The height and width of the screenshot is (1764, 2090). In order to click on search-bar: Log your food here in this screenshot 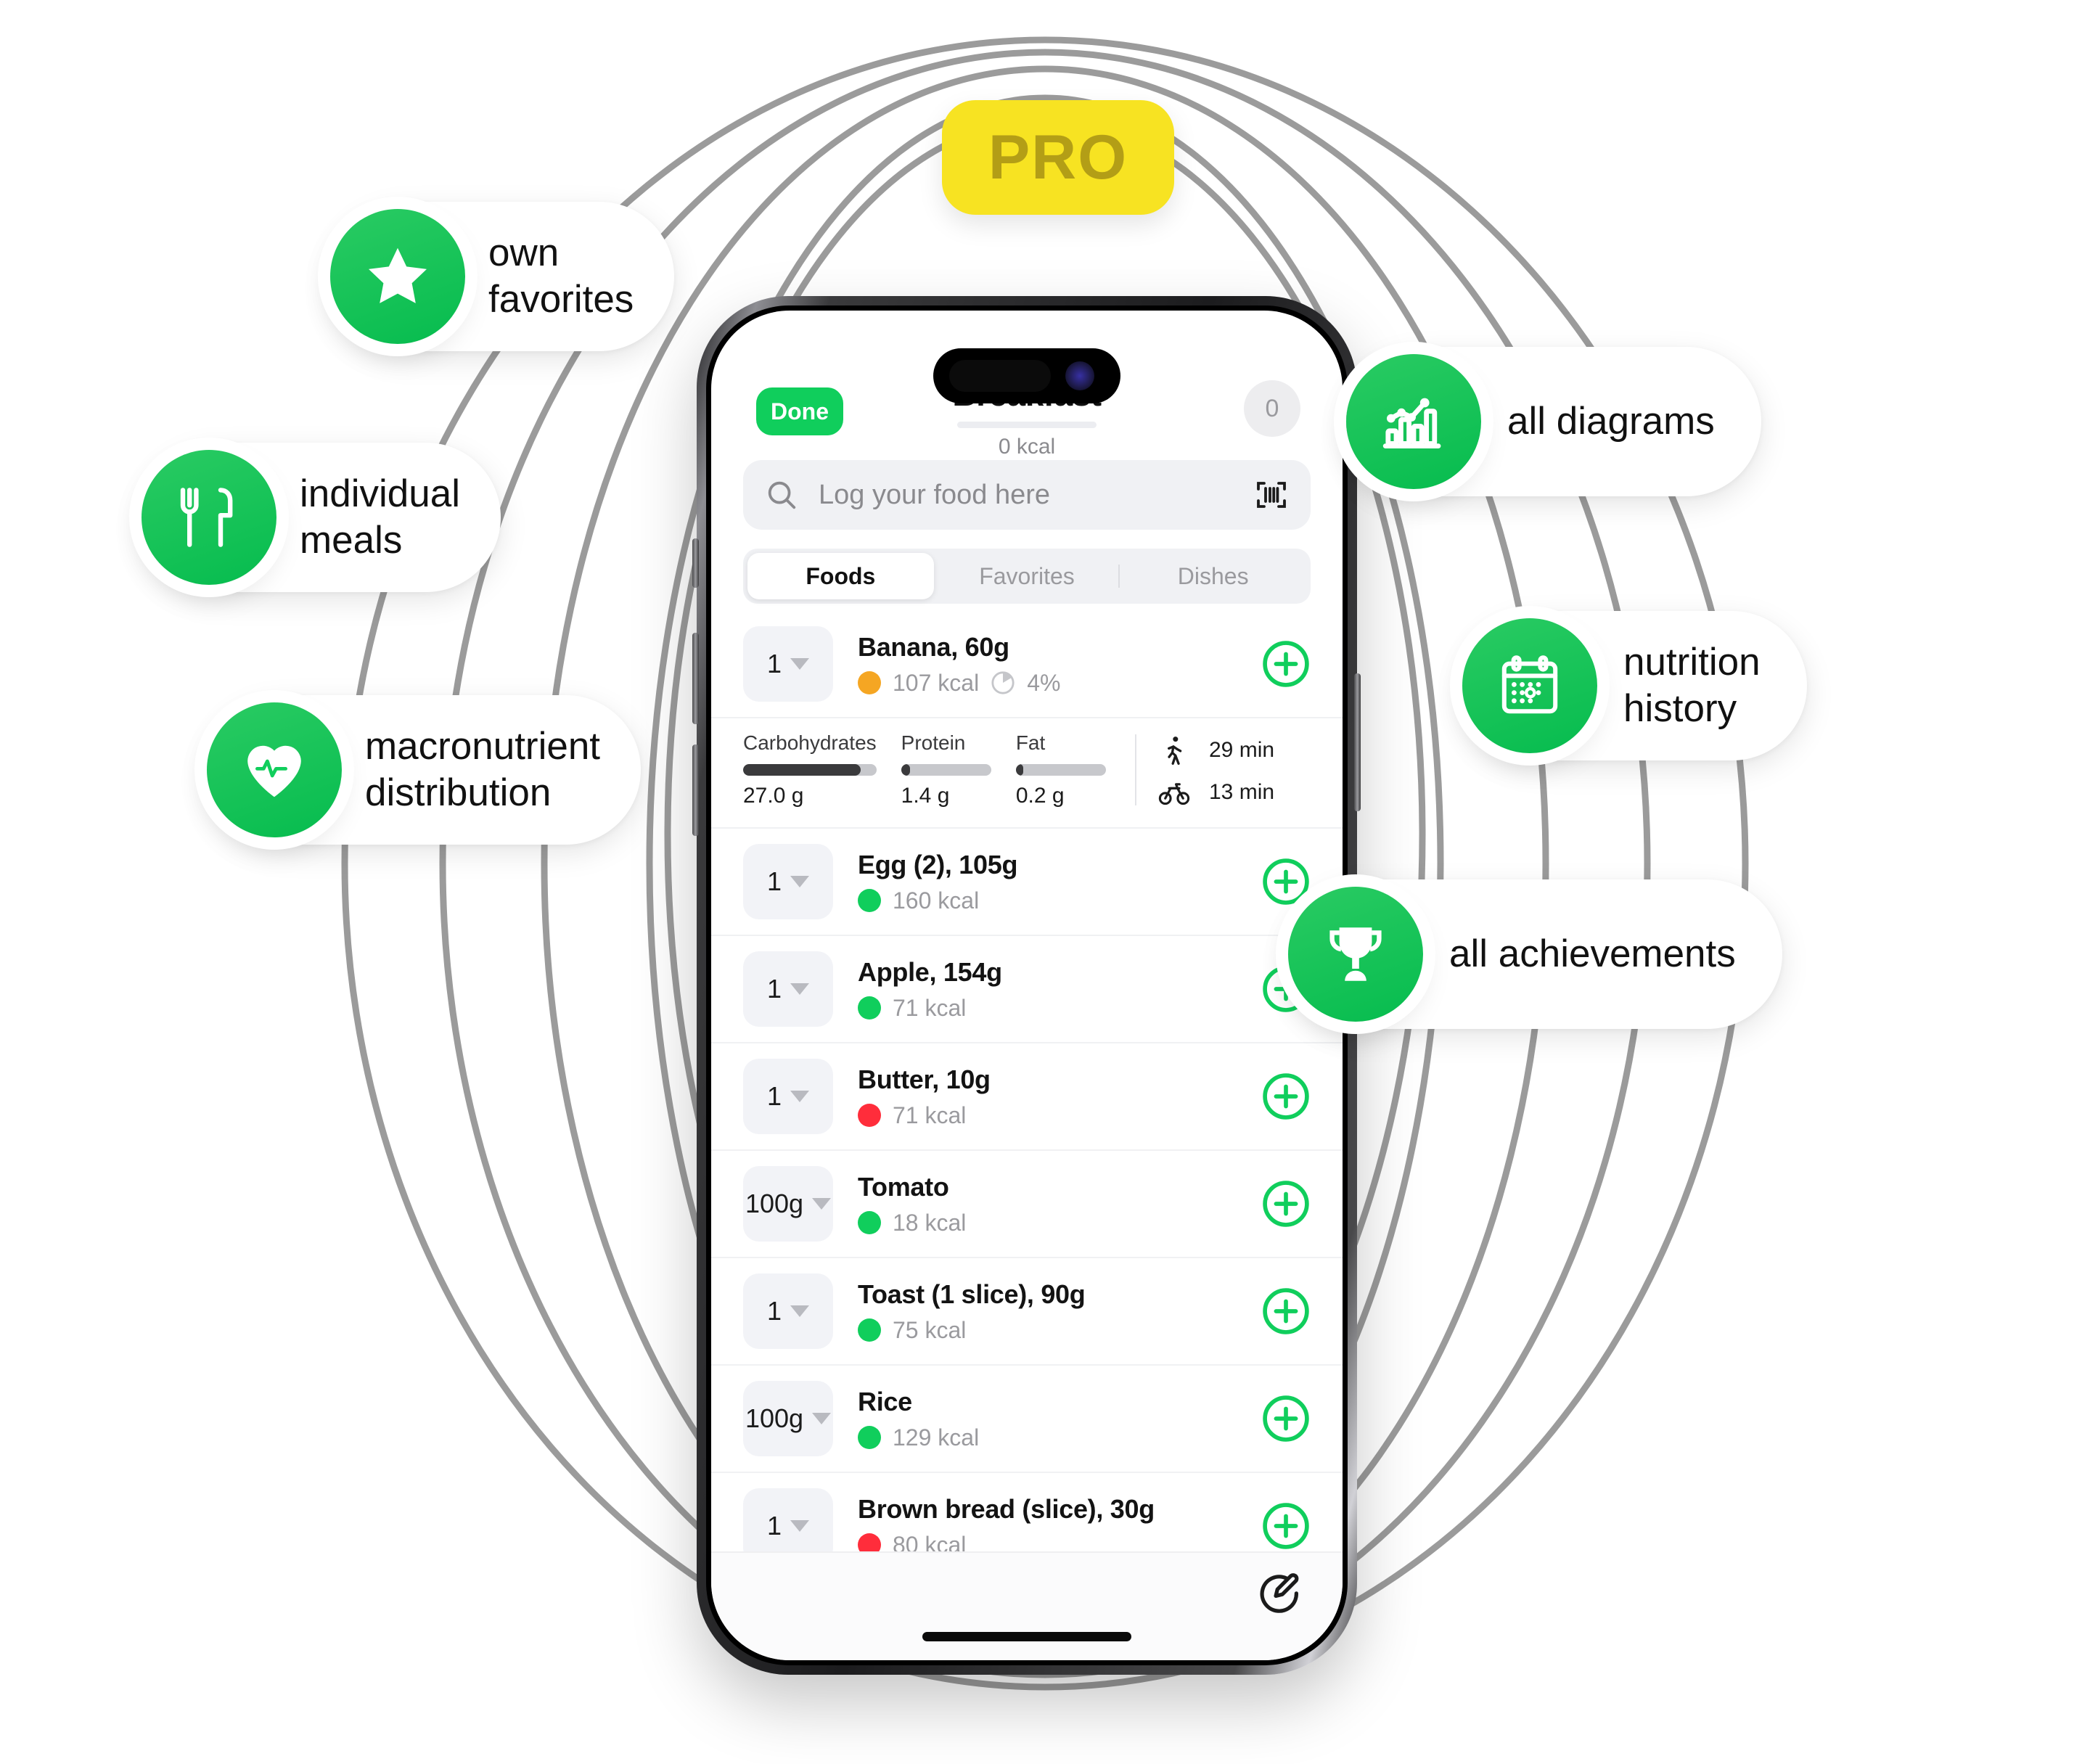, I will do `click(1027, 495)`.